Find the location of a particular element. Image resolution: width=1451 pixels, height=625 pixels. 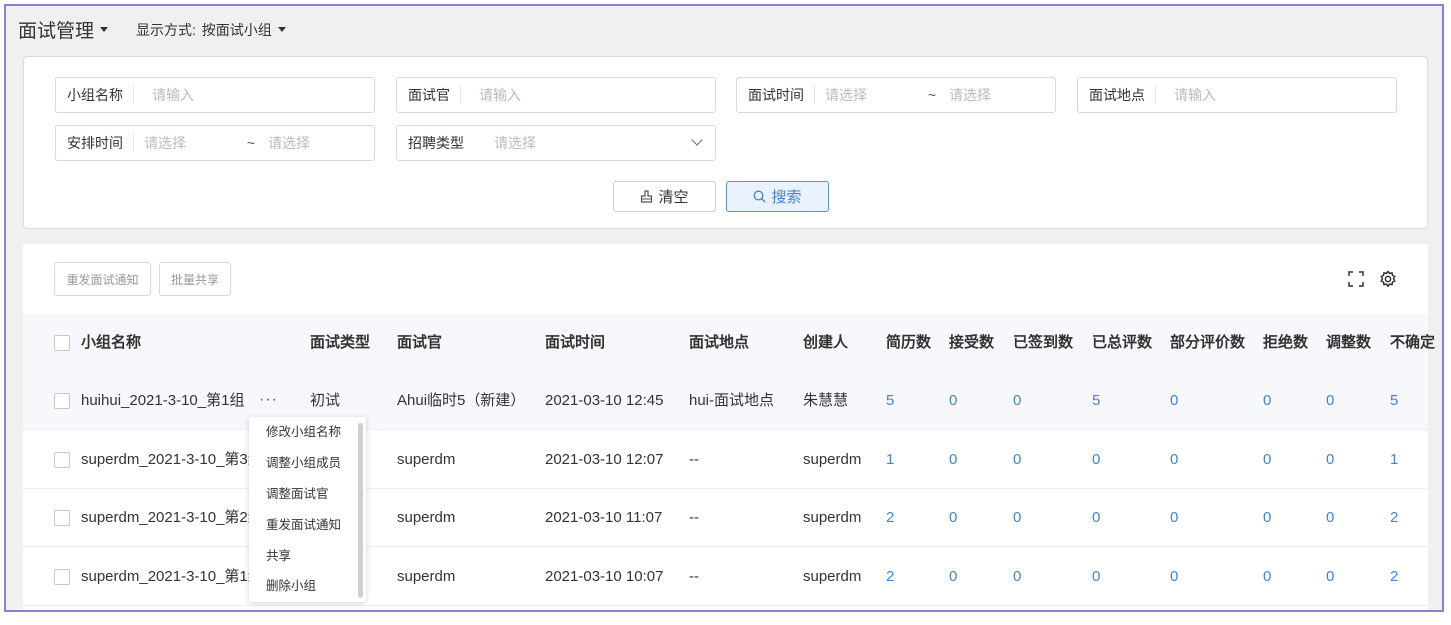

column-header: 创建人 is located at coordinates (825, 343).